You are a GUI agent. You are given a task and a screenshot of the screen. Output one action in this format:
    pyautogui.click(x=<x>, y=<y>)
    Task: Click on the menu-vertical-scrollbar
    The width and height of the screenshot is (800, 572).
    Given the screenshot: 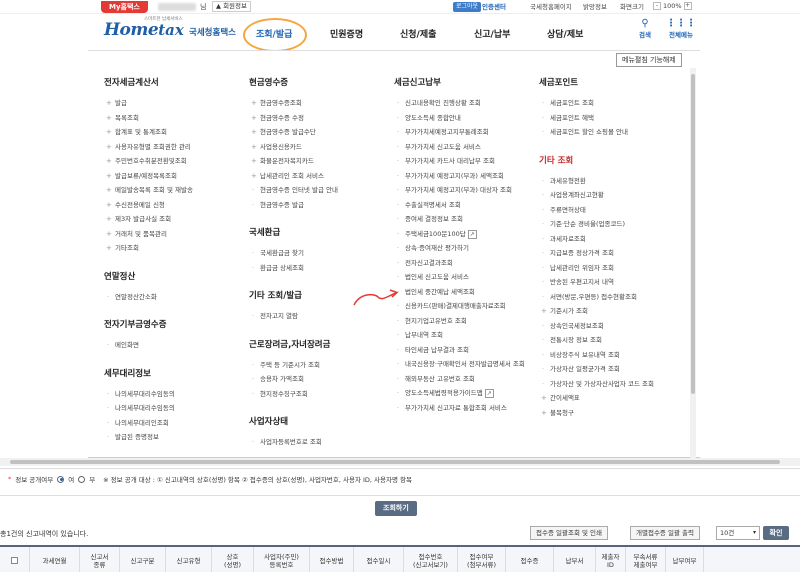 What is the action you would take?
    pyautogui.click(x=693, y=263)
    